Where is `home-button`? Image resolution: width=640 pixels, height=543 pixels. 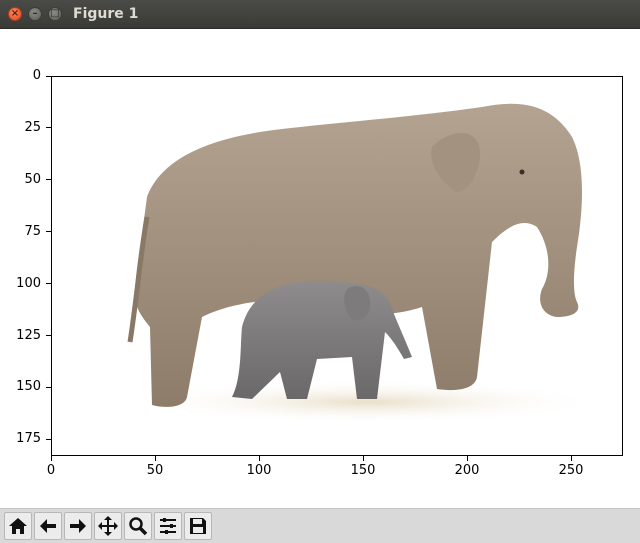
home-button is located at coordinates (18, 526).